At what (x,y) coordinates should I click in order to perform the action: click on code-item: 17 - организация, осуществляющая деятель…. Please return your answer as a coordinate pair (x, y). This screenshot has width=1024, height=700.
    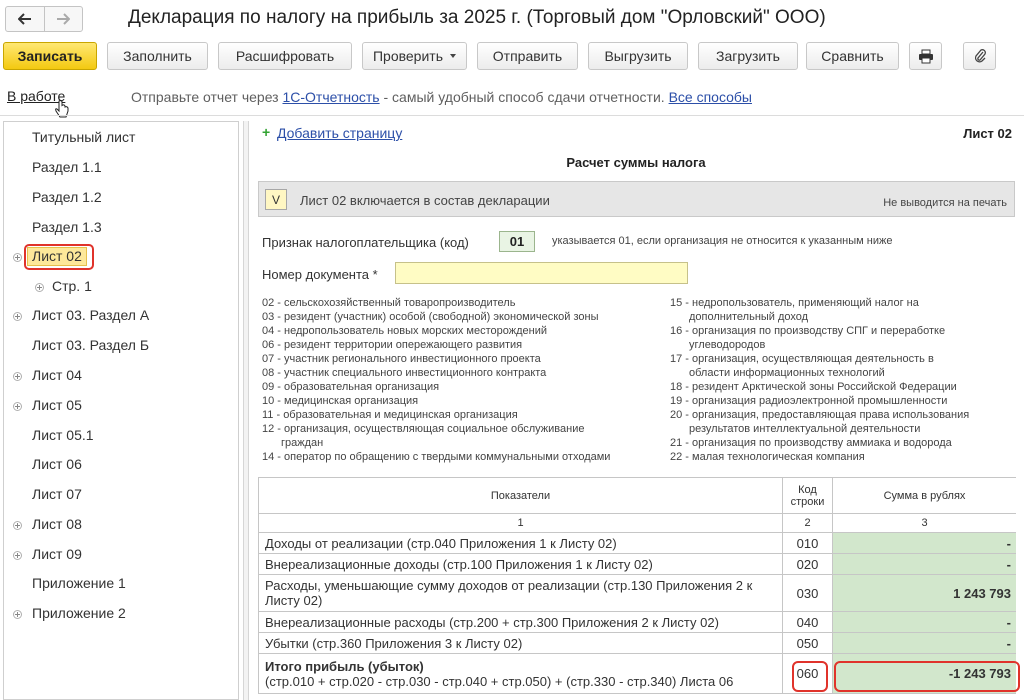
    Looking at the image, I should click on (802, 359).